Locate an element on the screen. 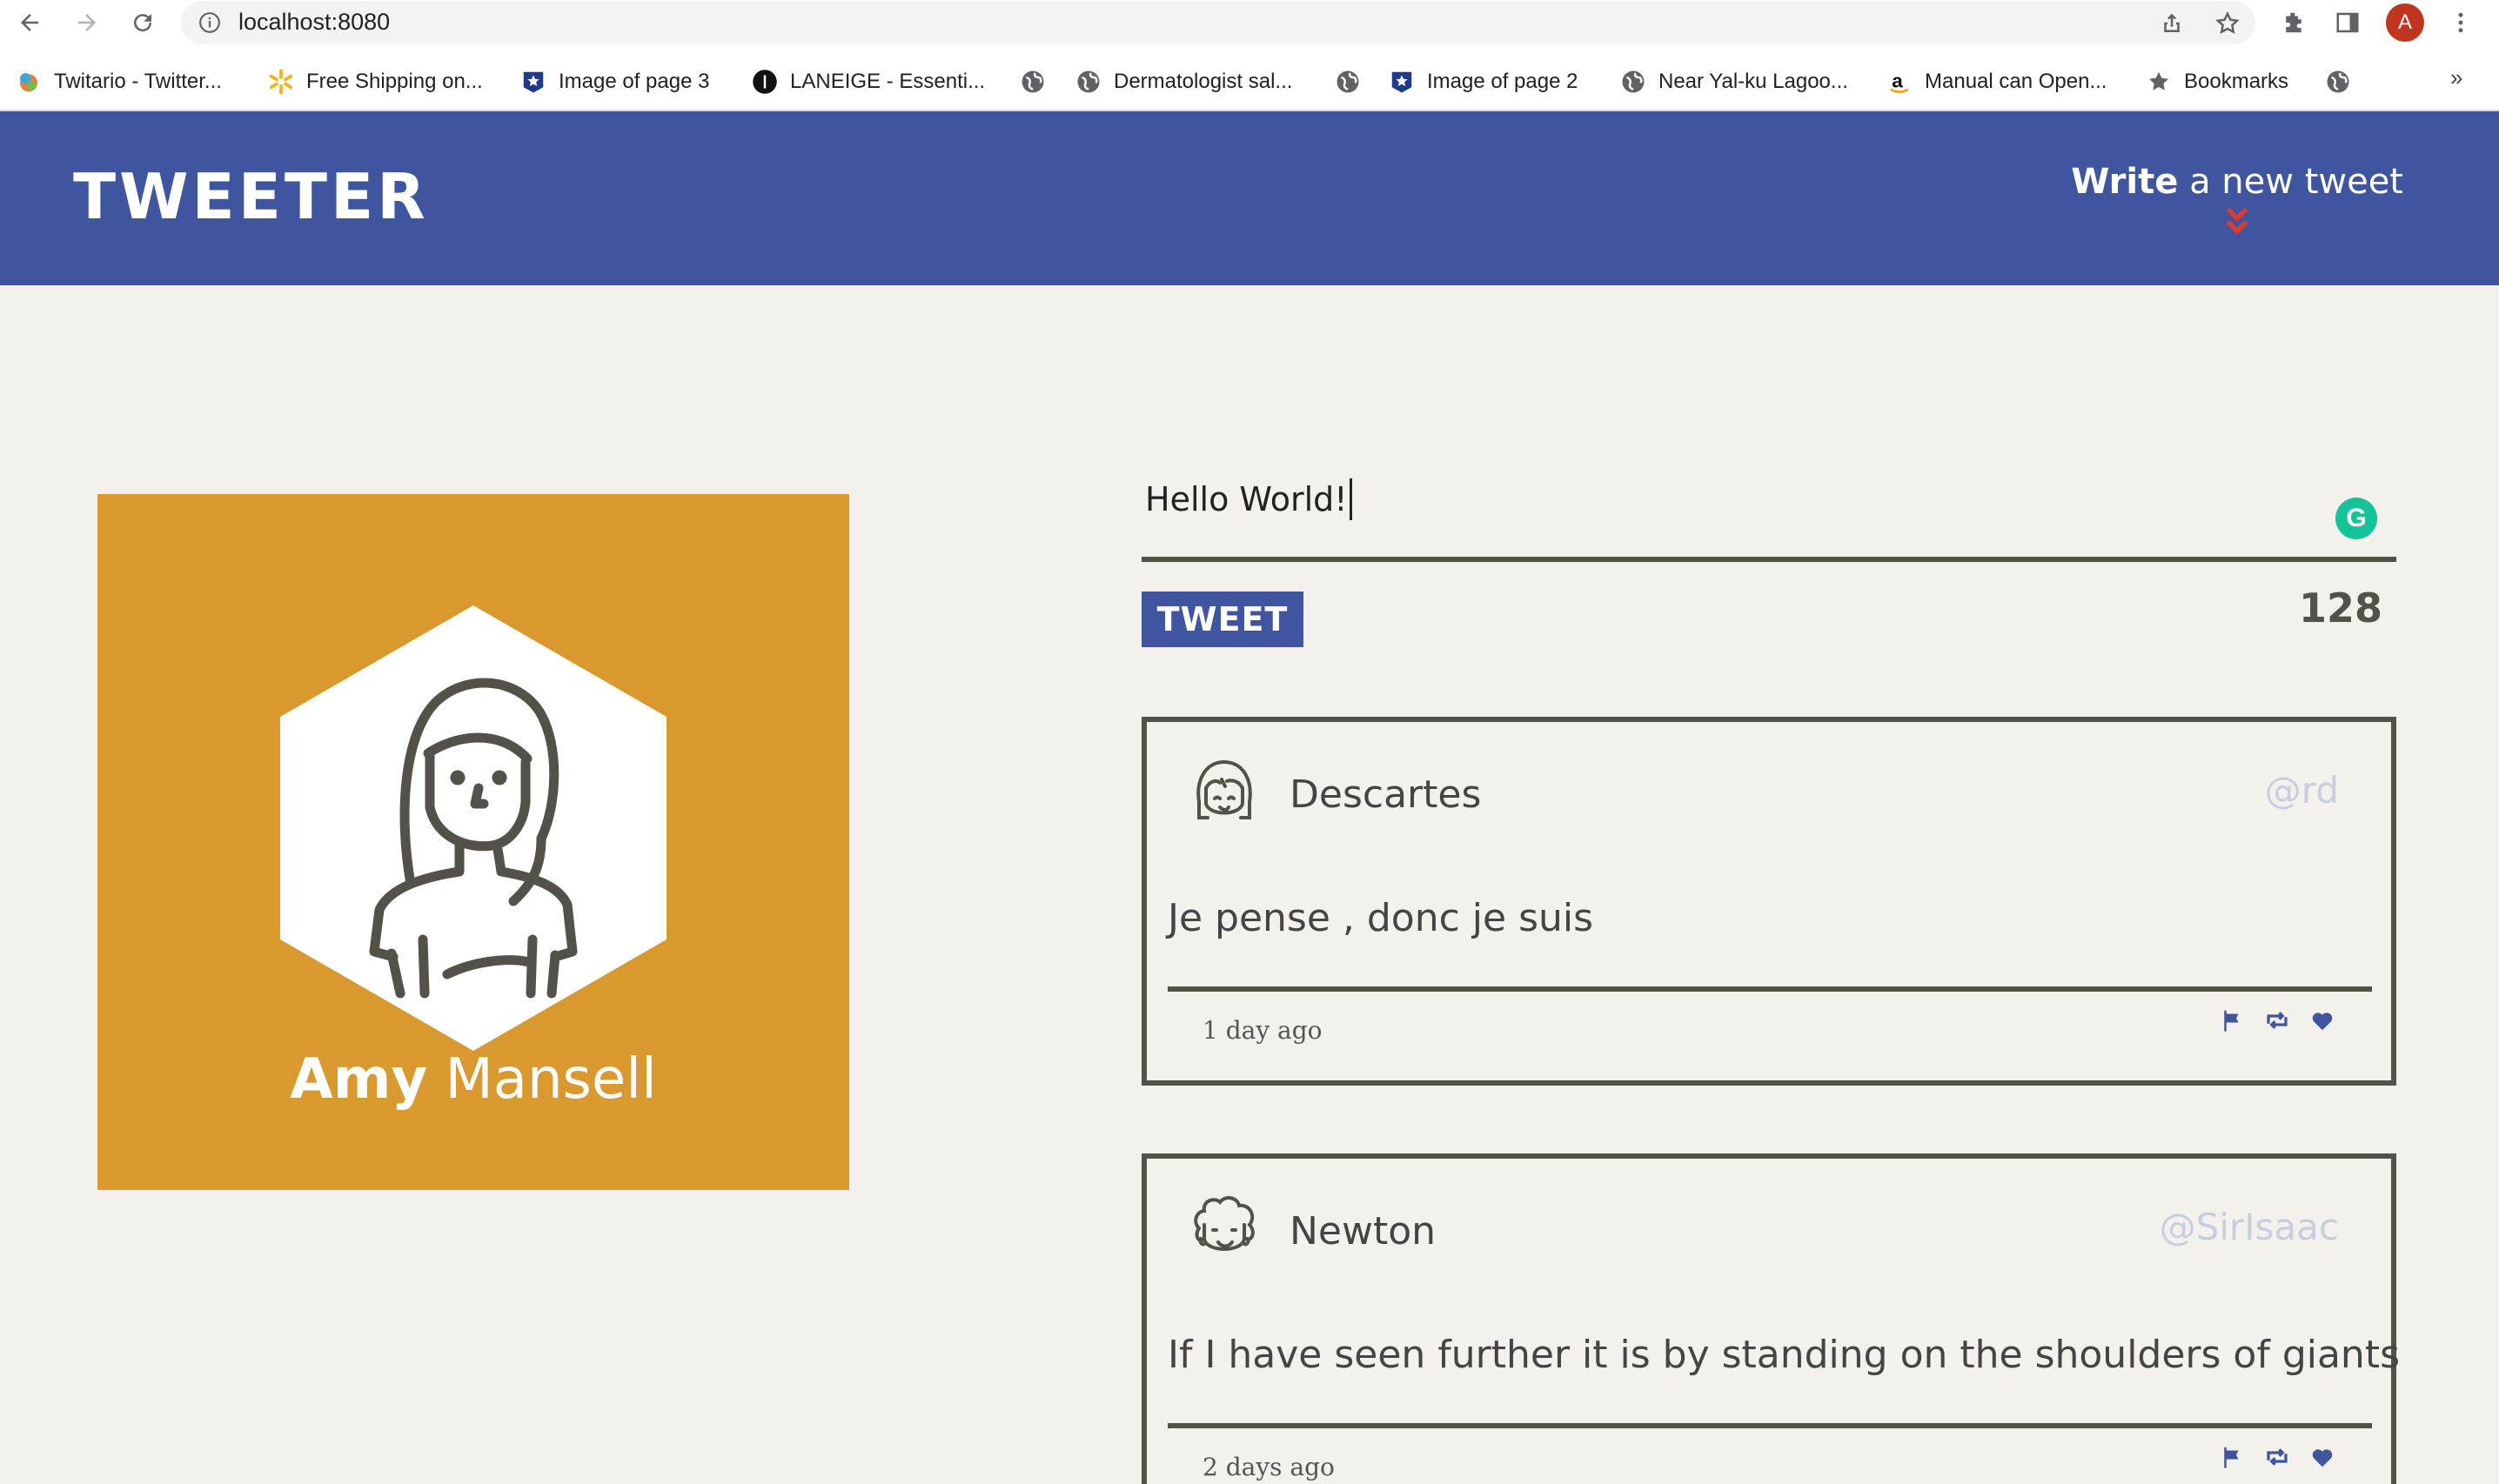 The height and width of the screenshot is (1484, 2499). bookmark-item: Image of page 2 is located at coordinates (1483, 81).